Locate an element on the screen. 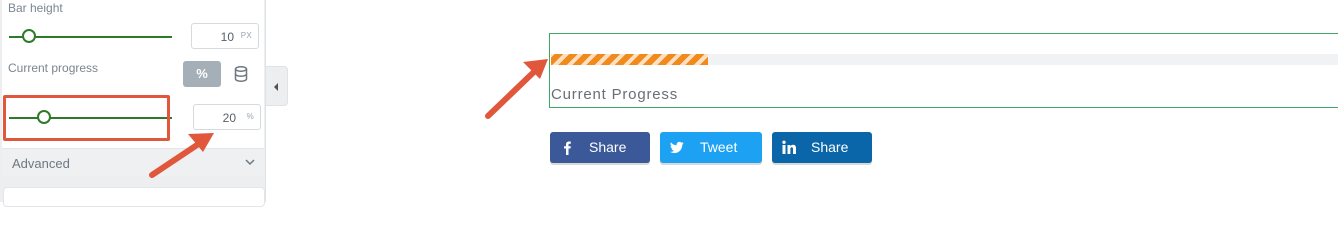  facebook-share-button: Share is located at coordinates (600, 147).